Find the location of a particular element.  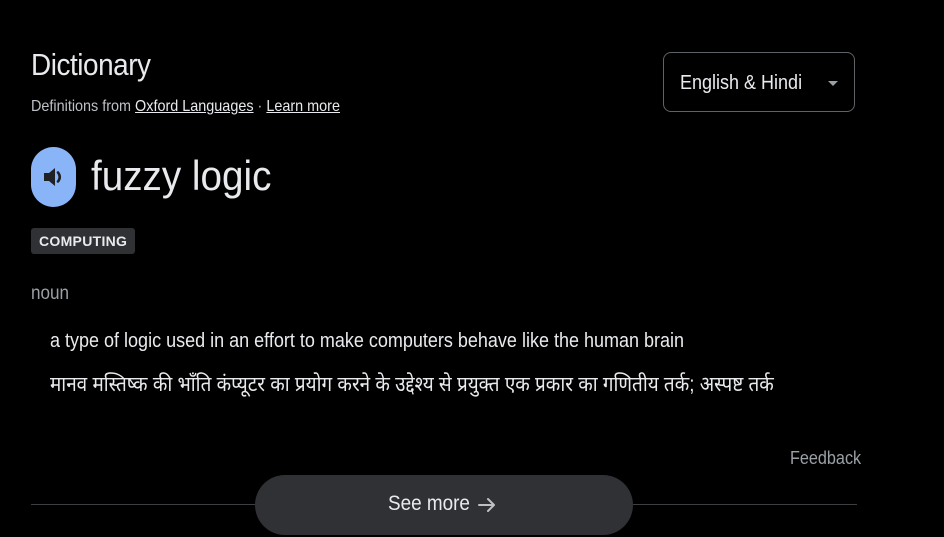

feedback-link: Feedback is located at coordinates (825, 458).